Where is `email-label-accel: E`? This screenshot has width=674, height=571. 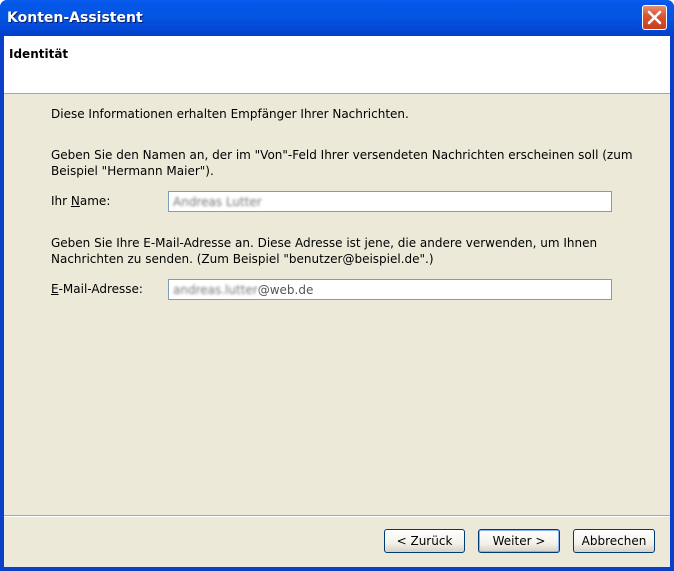
email-label-accel: E is located at coordinates (55, 289).